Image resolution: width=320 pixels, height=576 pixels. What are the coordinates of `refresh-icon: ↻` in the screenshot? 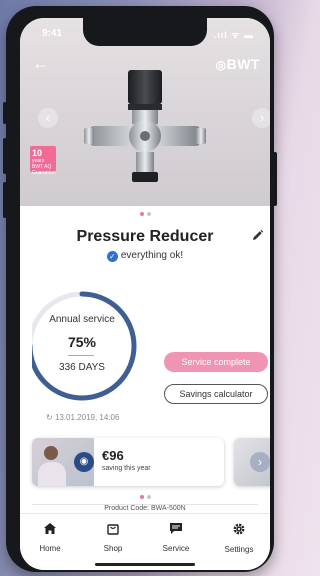 It's located at (49, 417).